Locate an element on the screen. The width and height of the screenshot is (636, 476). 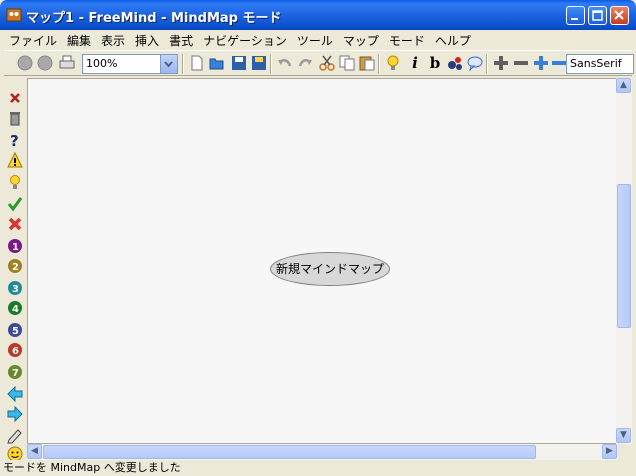
maximize-button is located at coordinates (597, 15).